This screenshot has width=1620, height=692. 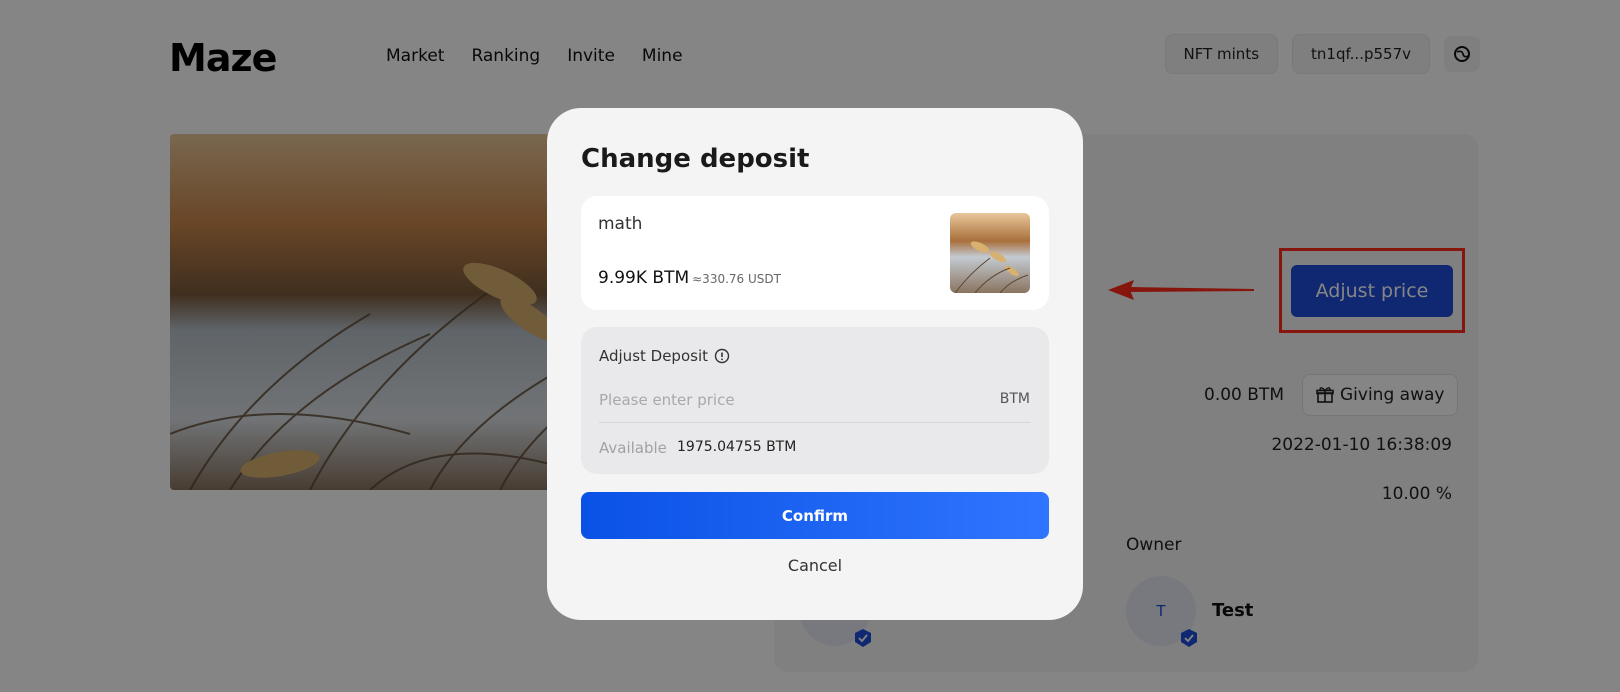 What do you see at coordinates (779, 400) in the screenshot?
I see `deposit-price-input` at bounding box center [779, 400].